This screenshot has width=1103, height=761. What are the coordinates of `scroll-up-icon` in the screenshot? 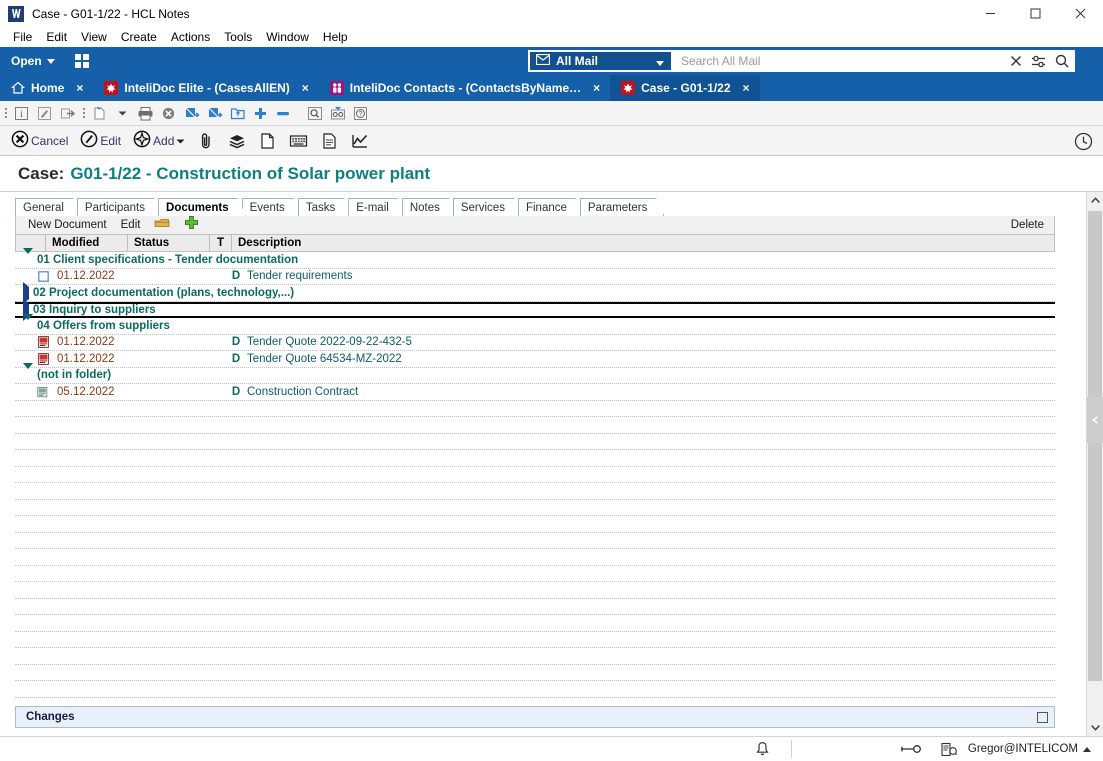 It's located at (1095, 200).